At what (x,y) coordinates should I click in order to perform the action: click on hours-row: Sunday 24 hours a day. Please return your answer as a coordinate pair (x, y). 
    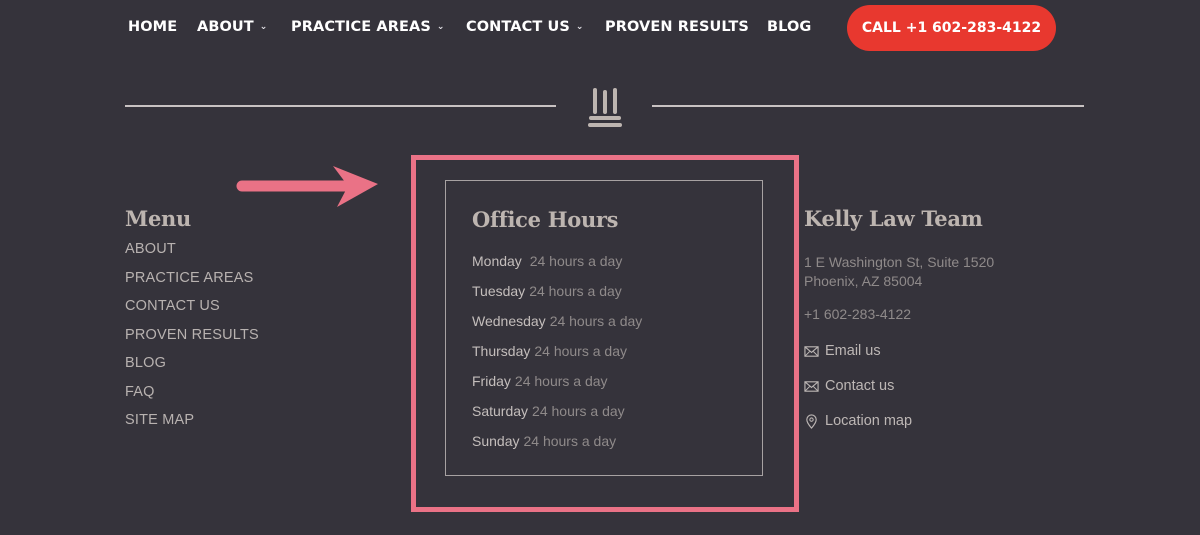
    Looking at the image, I should click on (544, 441).